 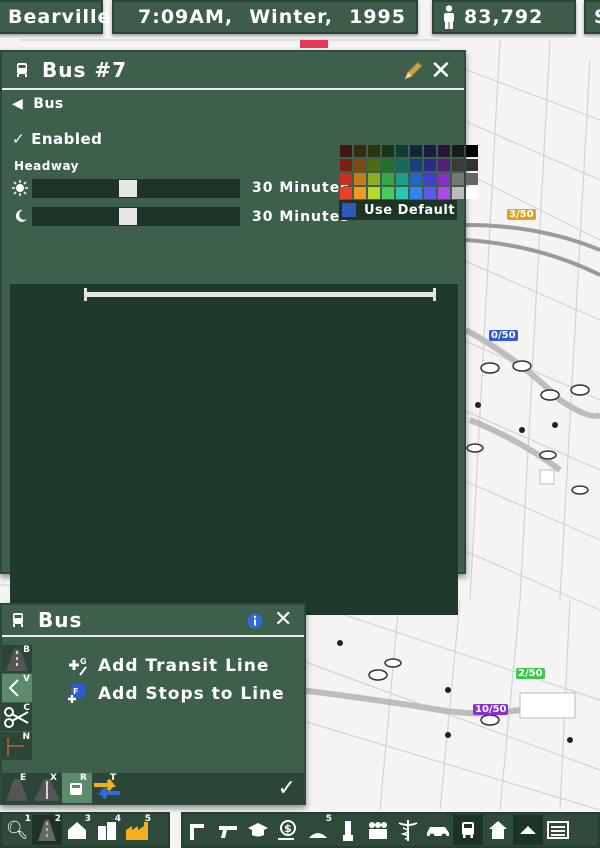 What do you see at coordinates (175, 694) in the screenshot?
I see `add-stops-button: F Add Stops to Line` at bounding box center [175, 694].